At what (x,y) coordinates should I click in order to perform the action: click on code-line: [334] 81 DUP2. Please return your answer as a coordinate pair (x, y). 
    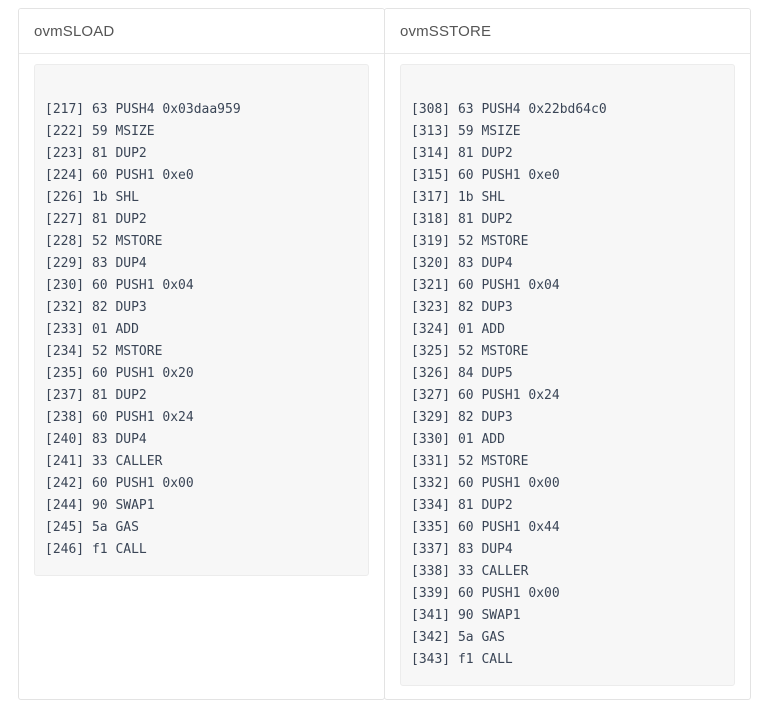
    Looking at the image, I should click on (462, 505).